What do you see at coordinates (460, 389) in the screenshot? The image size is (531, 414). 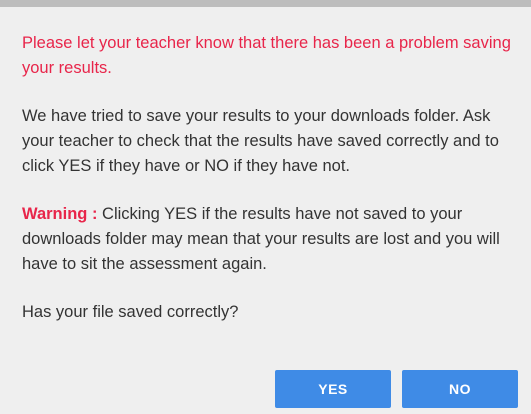 I see `no-button: NO` at bounding box center [460, 389].